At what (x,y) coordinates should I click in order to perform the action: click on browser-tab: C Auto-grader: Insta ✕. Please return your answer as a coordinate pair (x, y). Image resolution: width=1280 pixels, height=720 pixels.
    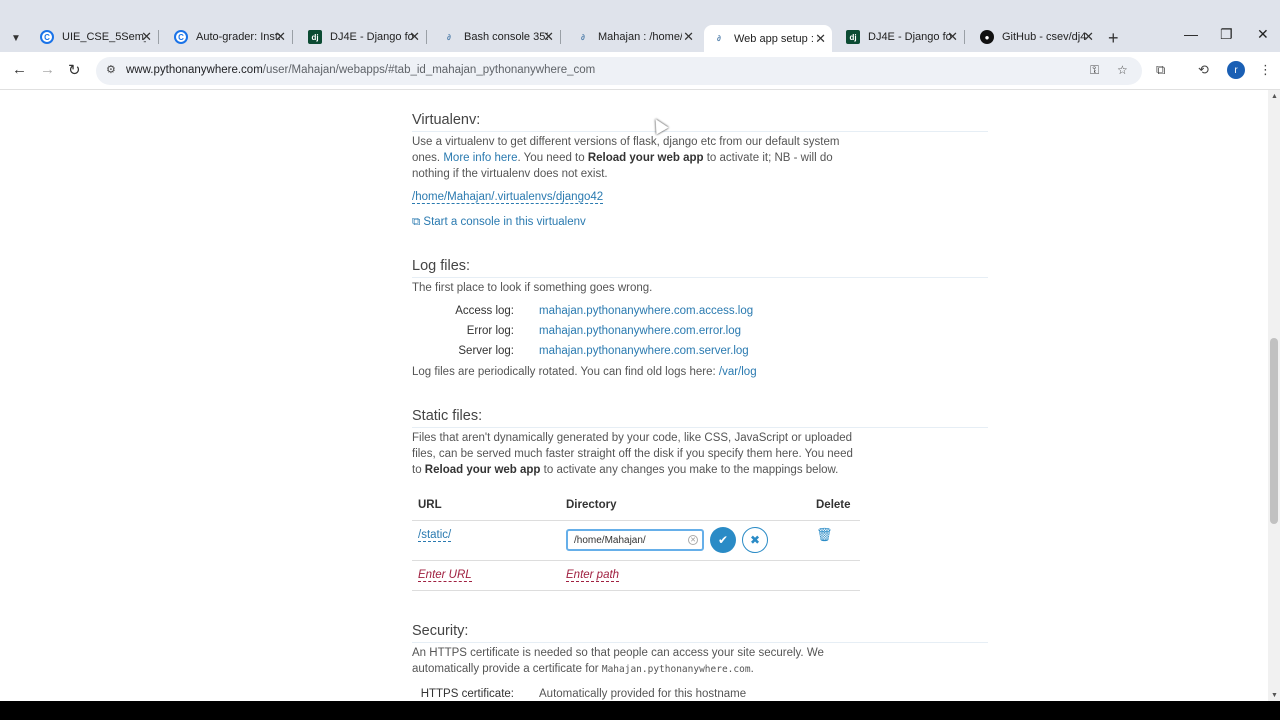
    Looking at the image, I should click on (229, 37).